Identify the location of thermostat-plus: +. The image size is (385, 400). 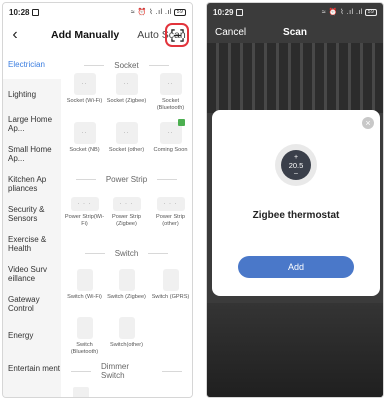
(296, 157).